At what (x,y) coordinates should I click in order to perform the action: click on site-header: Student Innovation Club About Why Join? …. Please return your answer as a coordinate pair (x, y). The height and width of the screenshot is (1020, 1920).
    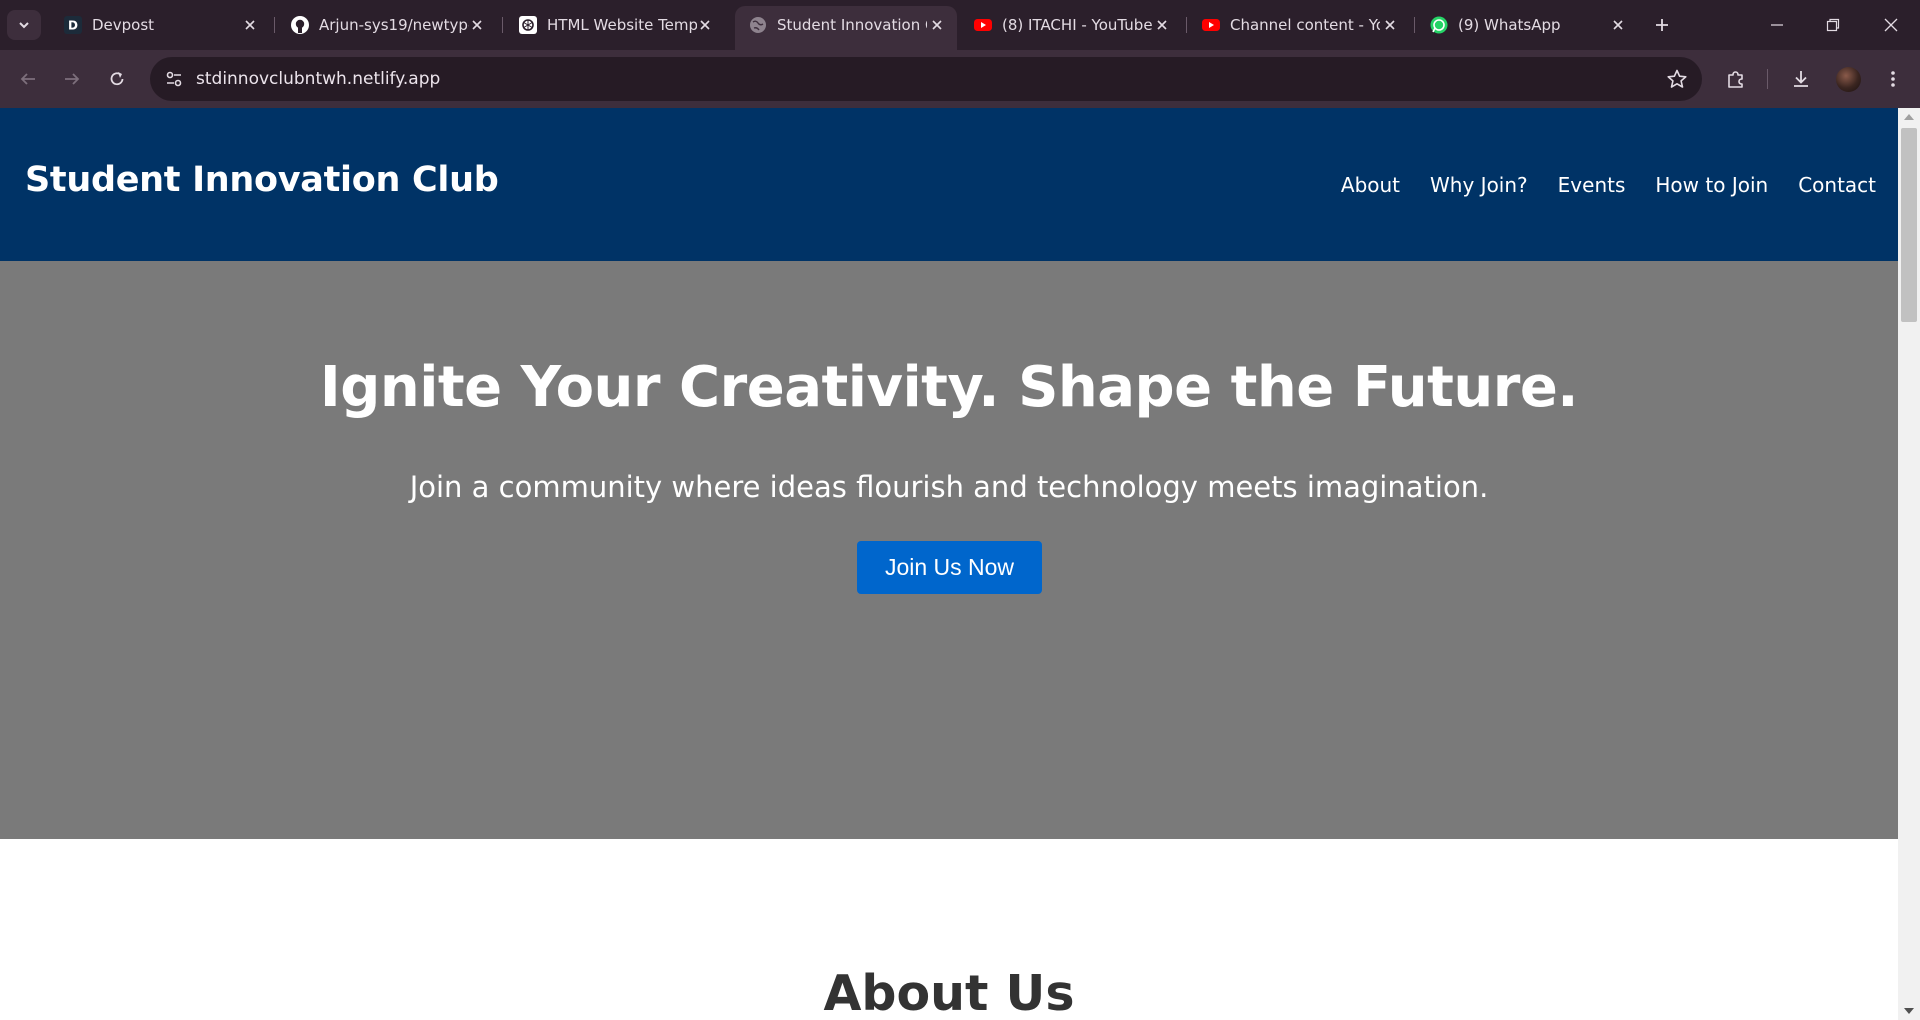
    Looking at the image, I should click on (949, 184).